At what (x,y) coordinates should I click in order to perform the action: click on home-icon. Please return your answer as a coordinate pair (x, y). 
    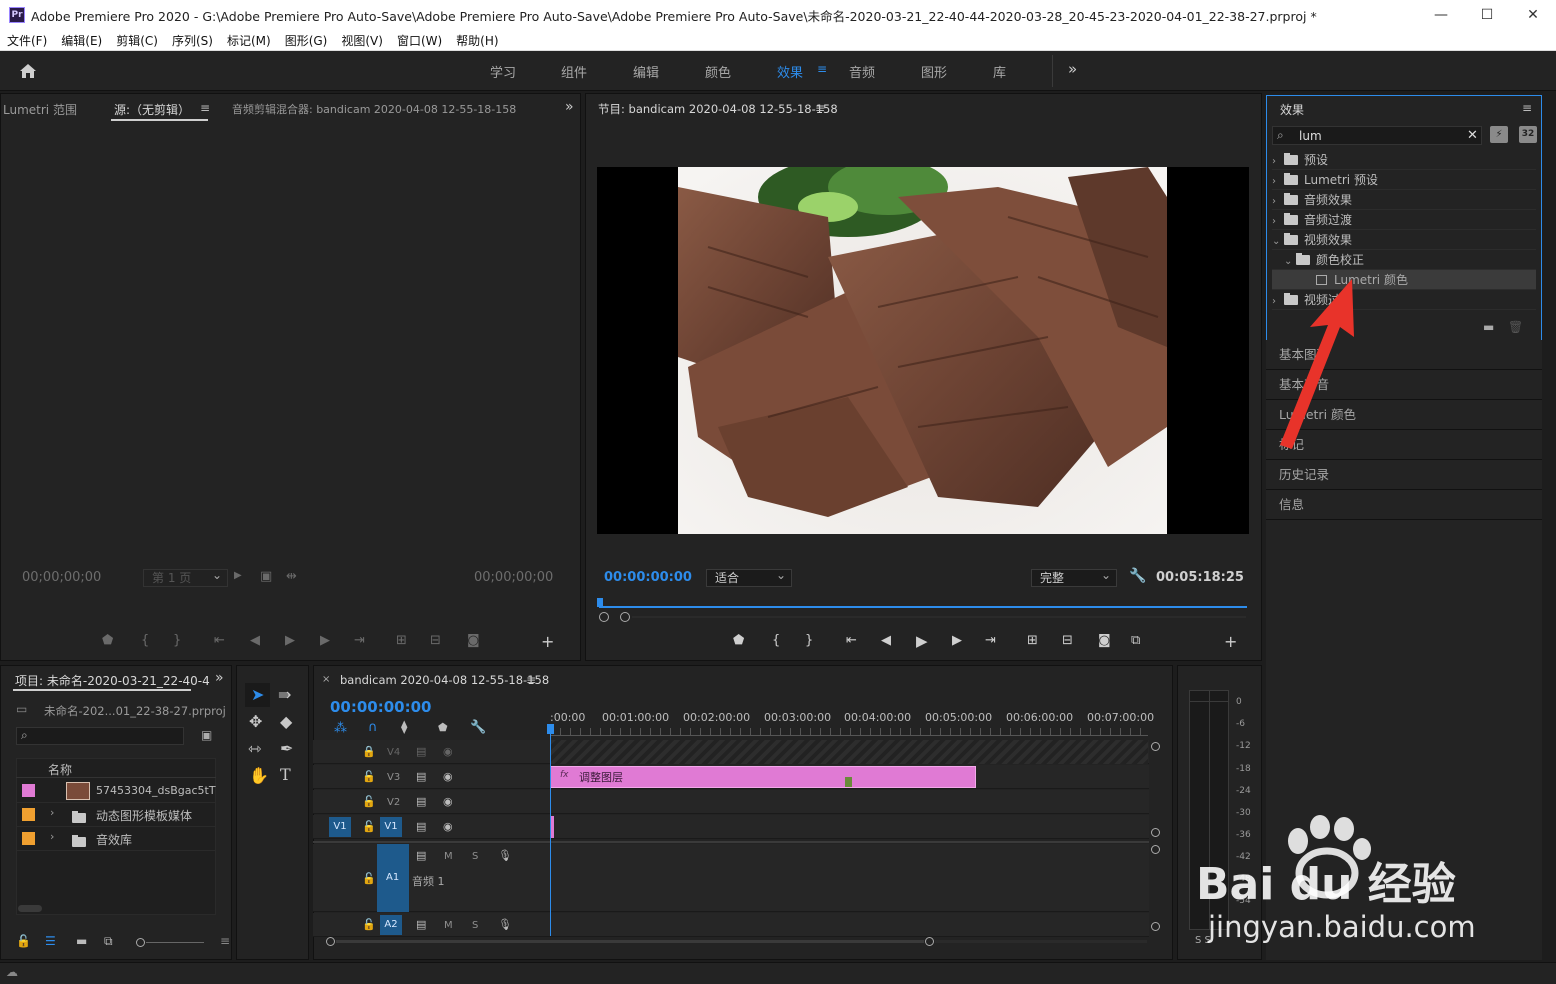
    Looking at the image, I should click on (28, 71).